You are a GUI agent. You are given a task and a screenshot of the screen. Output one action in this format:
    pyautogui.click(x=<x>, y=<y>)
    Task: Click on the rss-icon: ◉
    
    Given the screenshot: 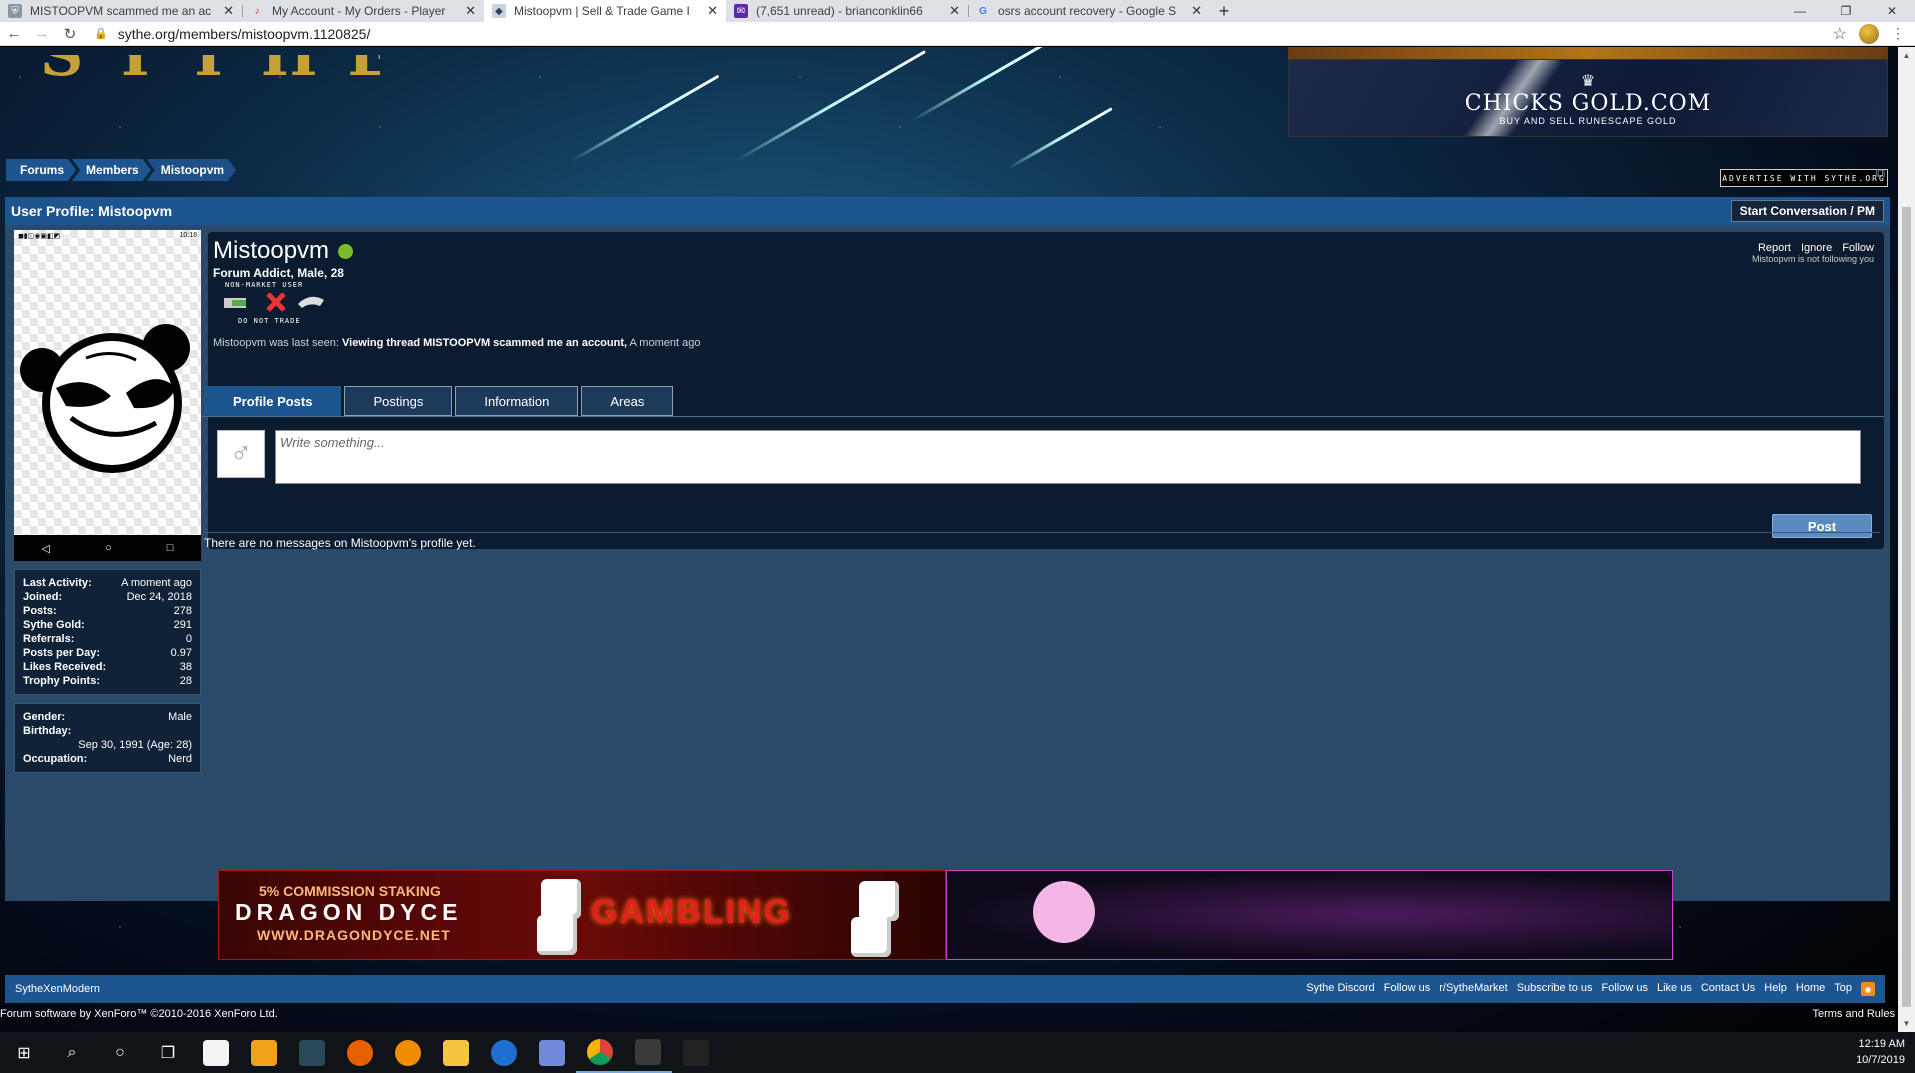 What is the action you would take?
    pyautogui.click(x=1868, y=989)
    